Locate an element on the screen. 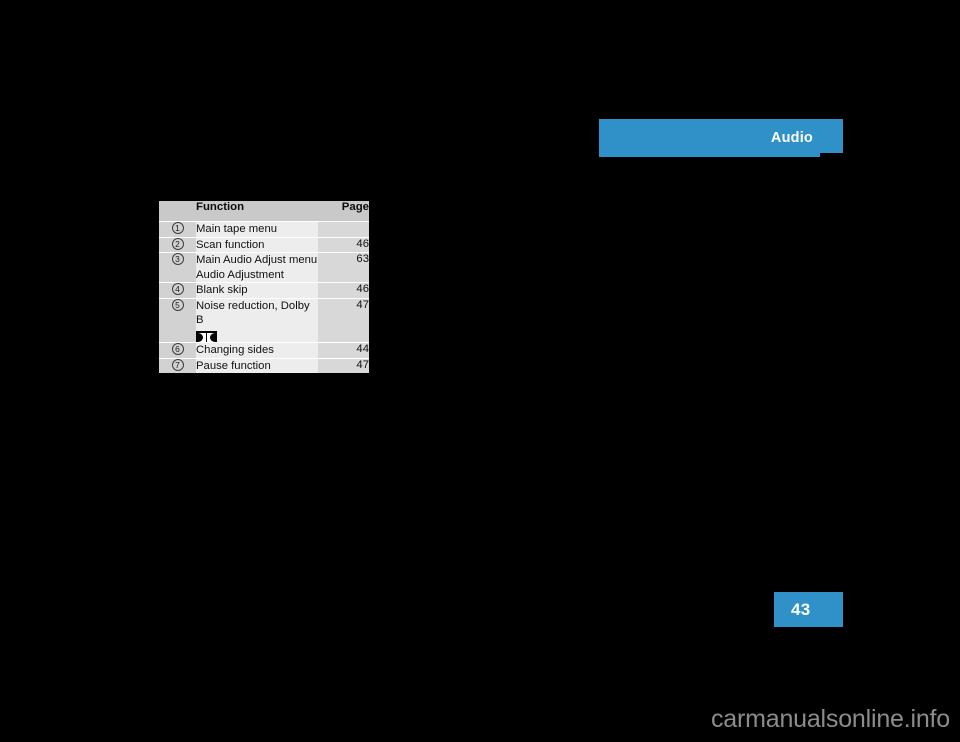  row-function-cell: Blank skip is located at coordinates (257, 290).